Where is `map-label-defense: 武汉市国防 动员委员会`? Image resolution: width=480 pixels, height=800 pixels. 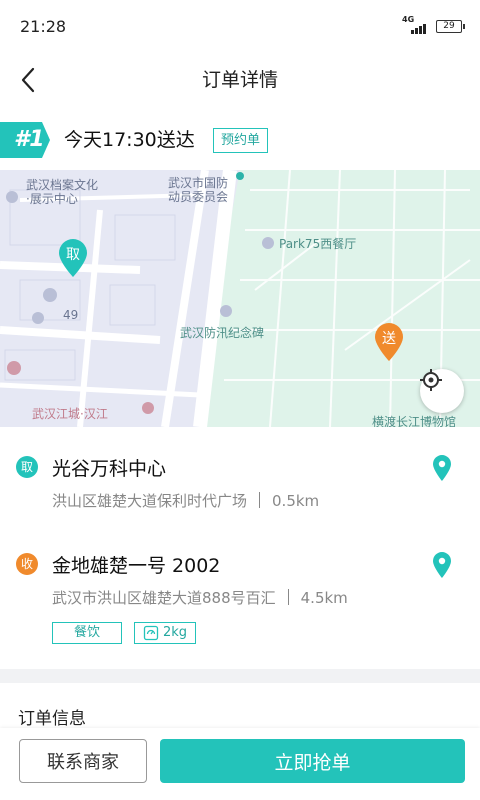 map-label-defense: 武汉市国防 动员委员会 is located at coordinates (198, 190).